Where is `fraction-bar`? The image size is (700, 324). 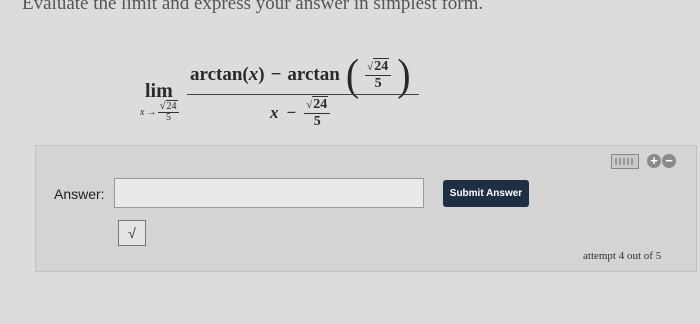
fraction-bar is located at coordinates (303, 94).